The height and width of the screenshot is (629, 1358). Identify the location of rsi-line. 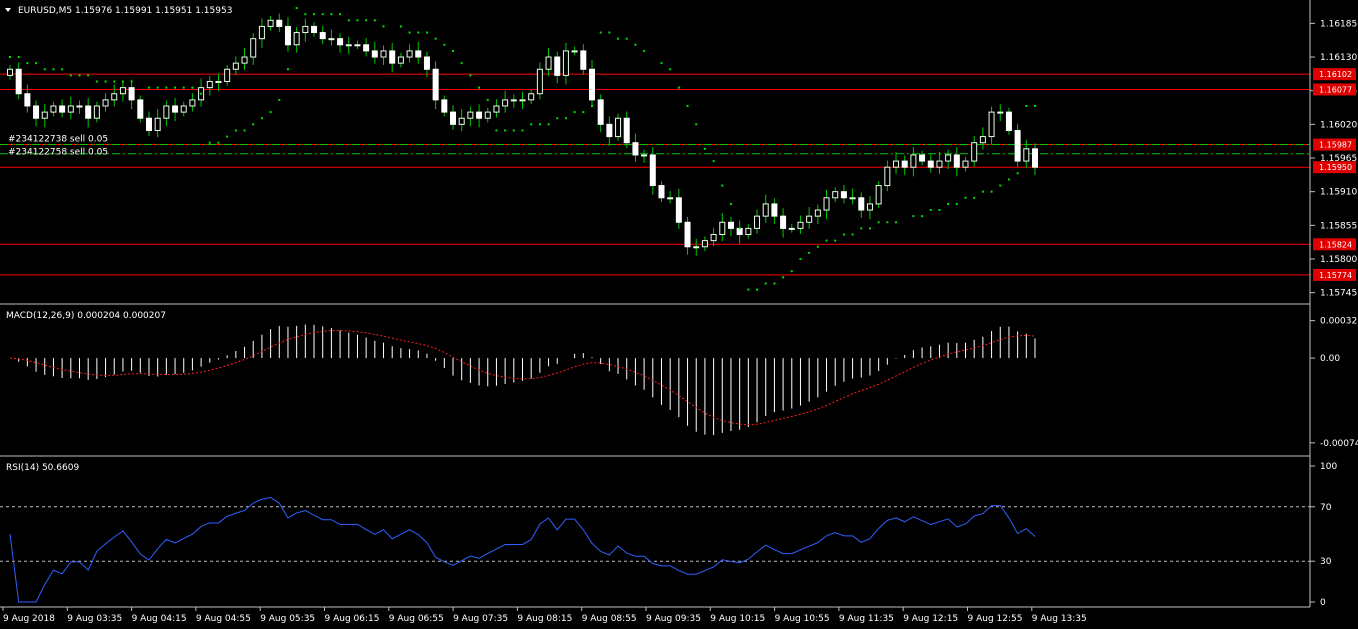
(522, 549).